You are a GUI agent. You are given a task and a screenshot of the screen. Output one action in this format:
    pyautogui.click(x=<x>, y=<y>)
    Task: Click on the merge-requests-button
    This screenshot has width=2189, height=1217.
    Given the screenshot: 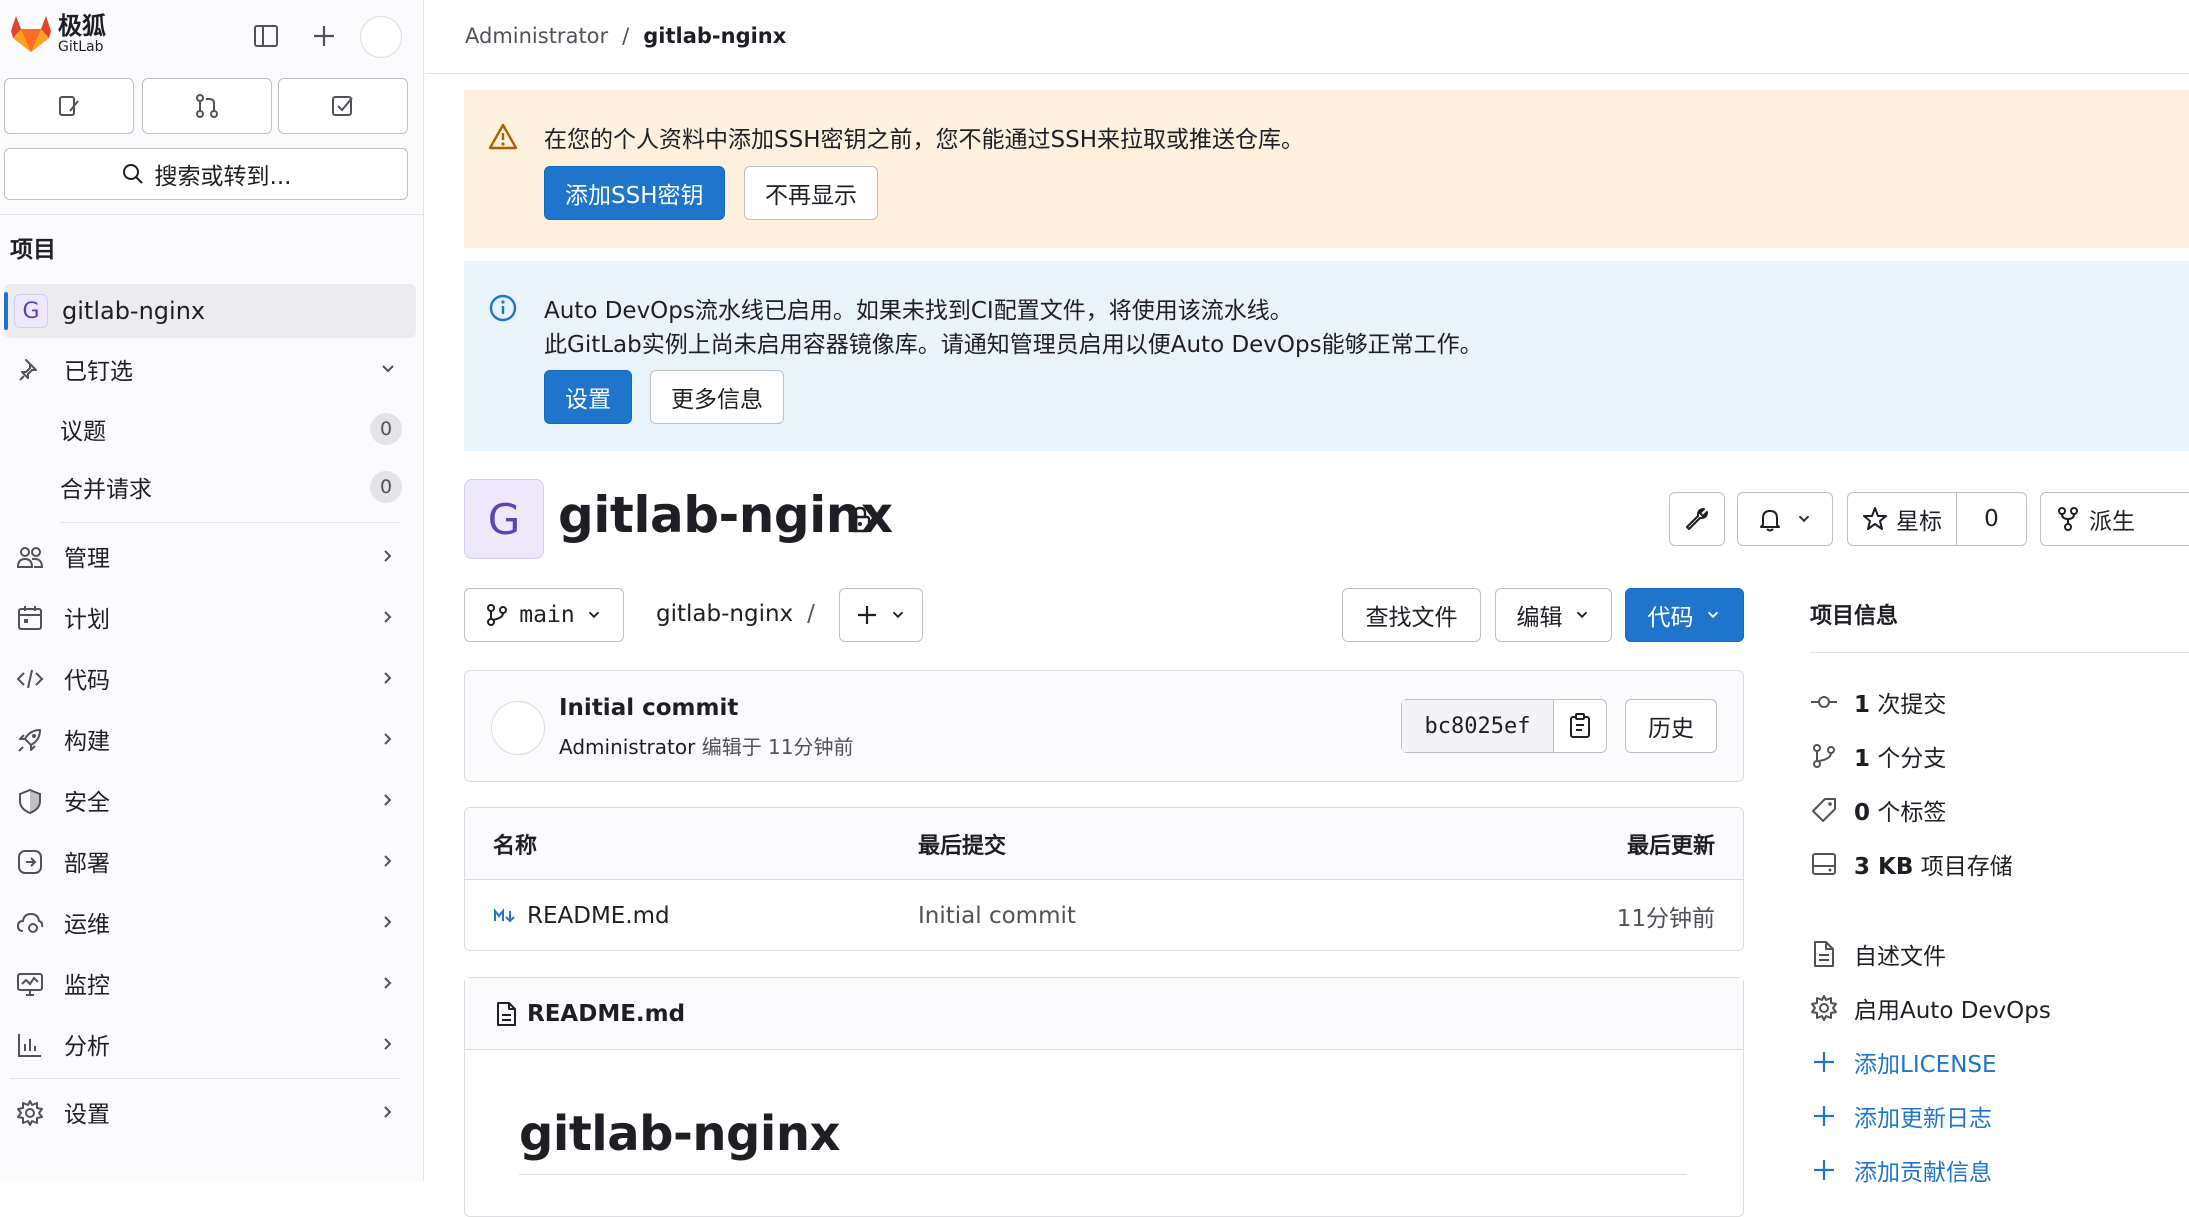 What is the action you would take?
    pyautogui.click(x=207, y=106)
    